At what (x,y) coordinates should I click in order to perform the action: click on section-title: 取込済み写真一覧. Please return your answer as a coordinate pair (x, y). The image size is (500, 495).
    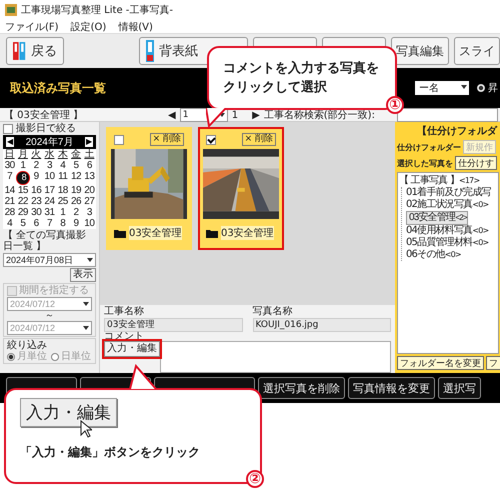
    Looking at the image, I should click on (58, 88).